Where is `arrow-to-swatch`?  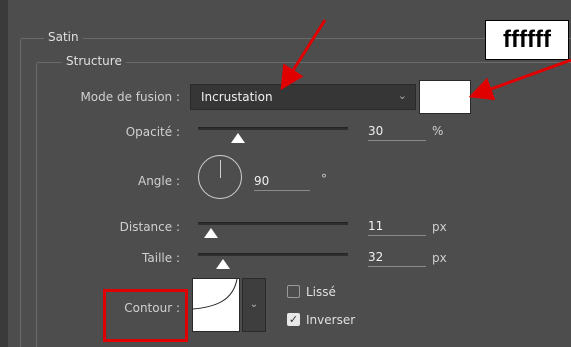 arrow-to-swatch is located at coordinates (519, 79).